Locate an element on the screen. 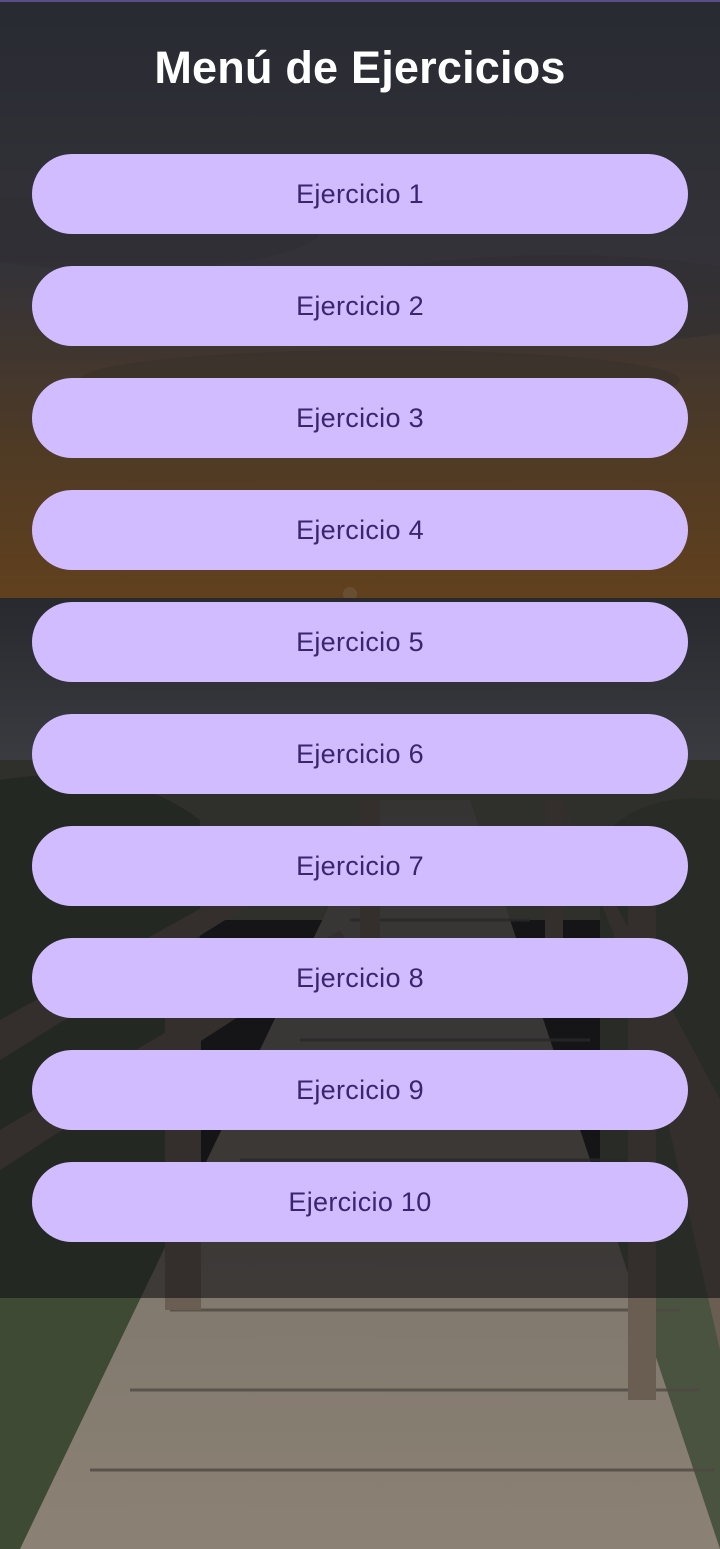 The width and height of the screenshot is (720, 1549). exercise-5-button: Ejercicio 5 is located at coordinates (360, 642).